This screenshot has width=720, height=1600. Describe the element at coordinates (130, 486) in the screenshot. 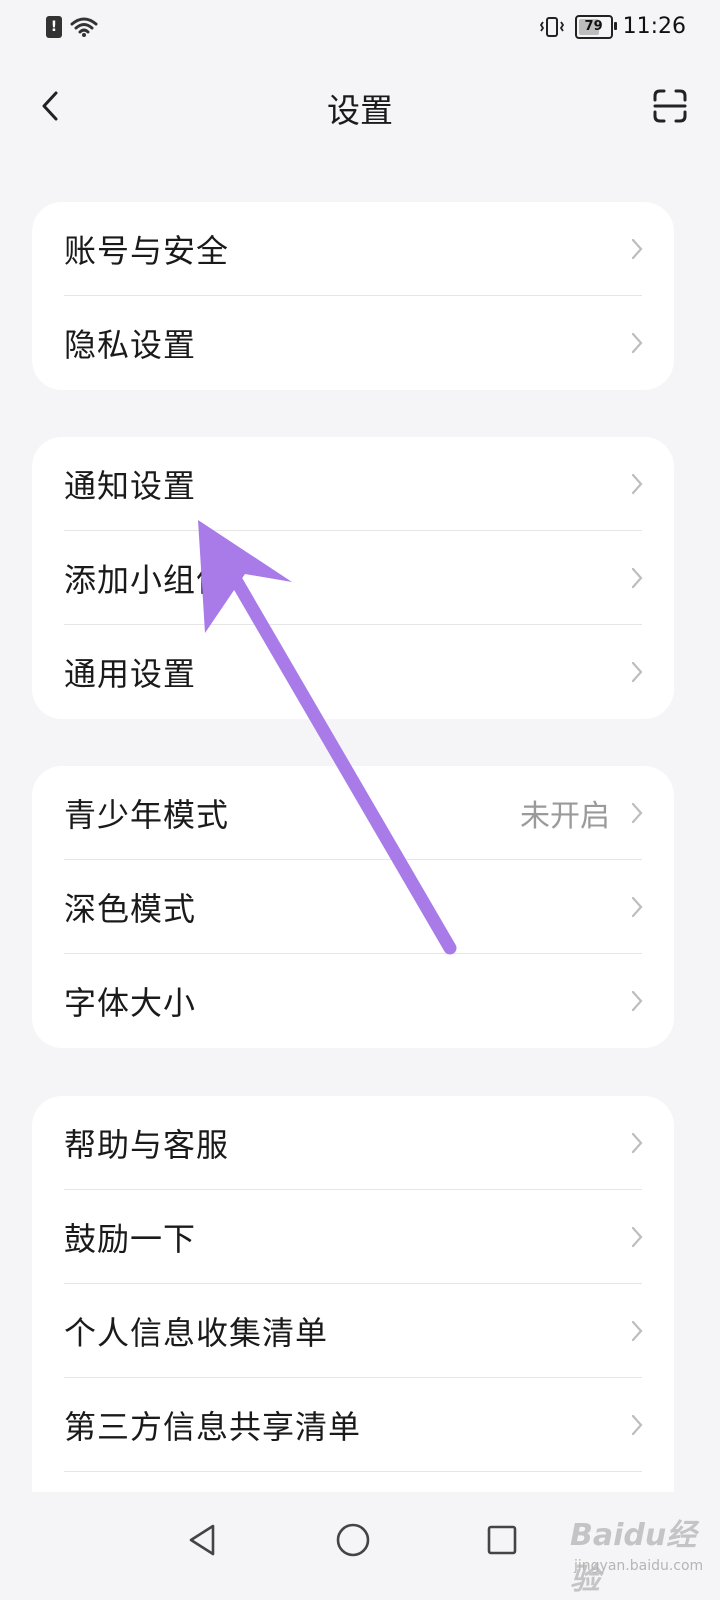

I see `settings-item-label: 通知设置` at that location.